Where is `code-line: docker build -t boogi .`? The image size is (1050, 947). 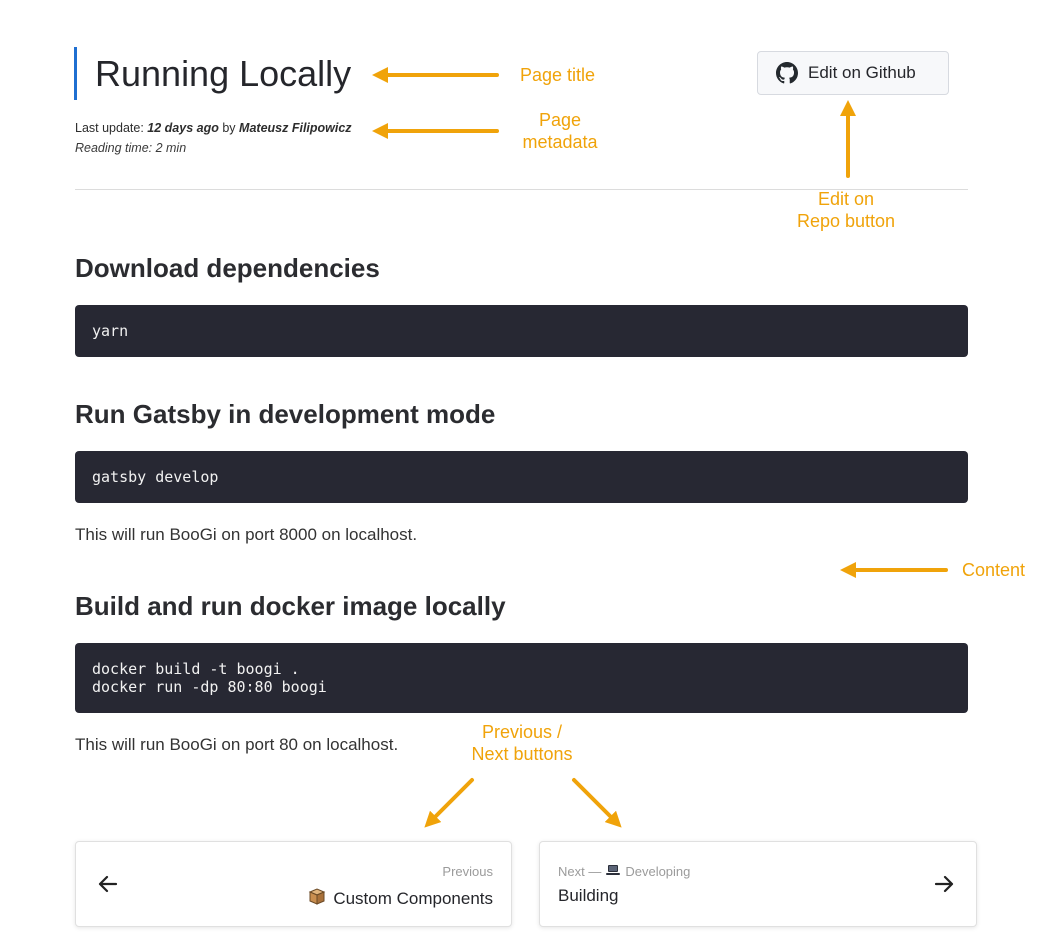
code-line: docker build -t boogi . is located at coordinates (196, 669).